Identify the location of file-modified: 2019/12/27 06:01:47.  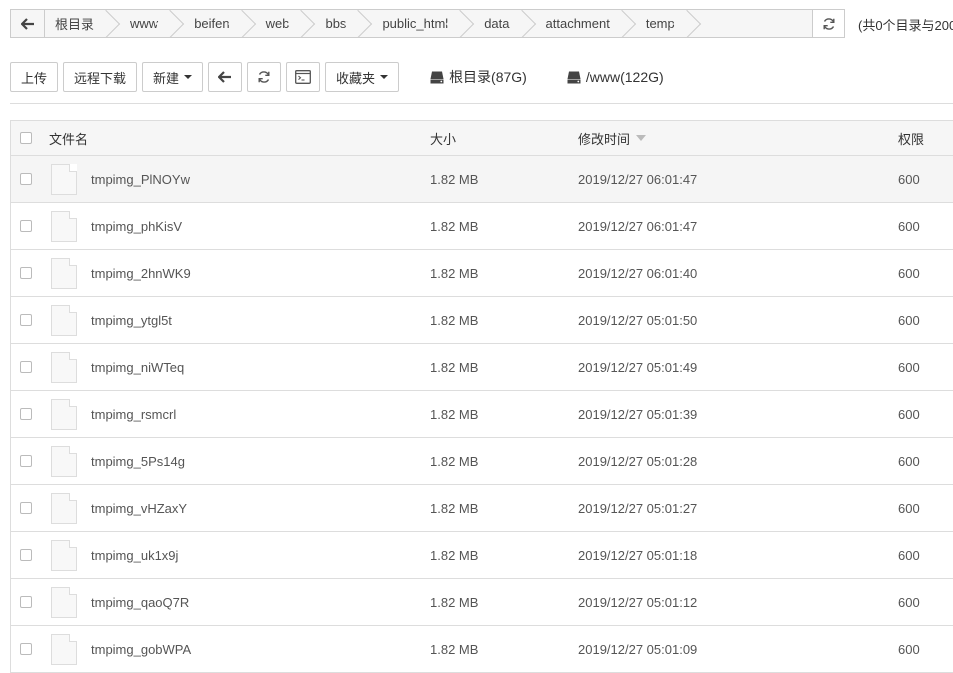
(638, 226).